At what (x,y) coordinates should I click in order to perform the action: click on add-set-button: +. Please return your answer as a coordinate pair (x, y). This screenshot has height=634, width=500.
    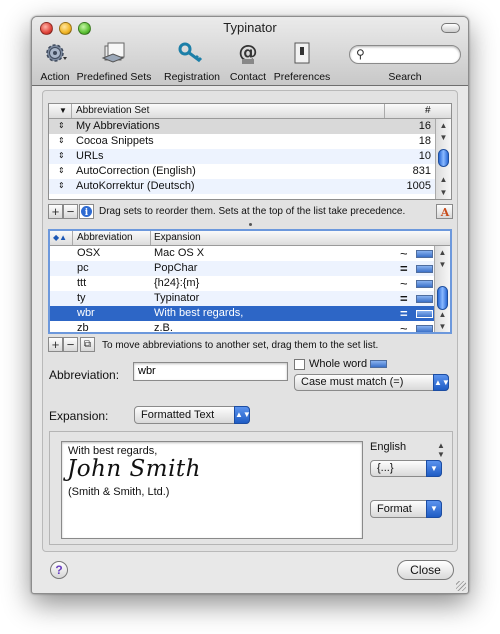
    Looking at the image, I should click on (55, 211).